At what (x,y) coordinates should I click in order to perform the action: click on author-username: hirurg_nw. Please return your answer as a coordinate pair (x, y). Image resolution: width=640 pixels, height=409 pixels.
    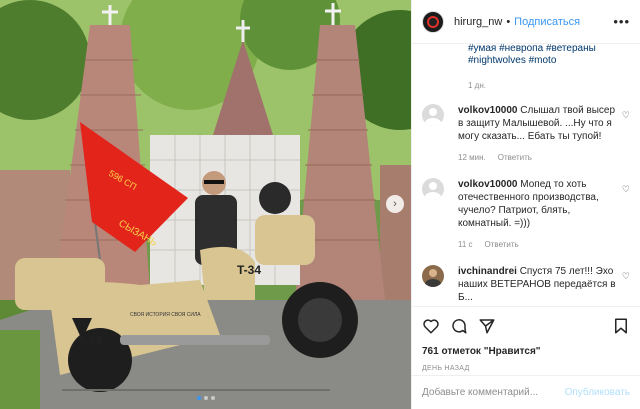
    Looking at the image, I should click on (478, 22).